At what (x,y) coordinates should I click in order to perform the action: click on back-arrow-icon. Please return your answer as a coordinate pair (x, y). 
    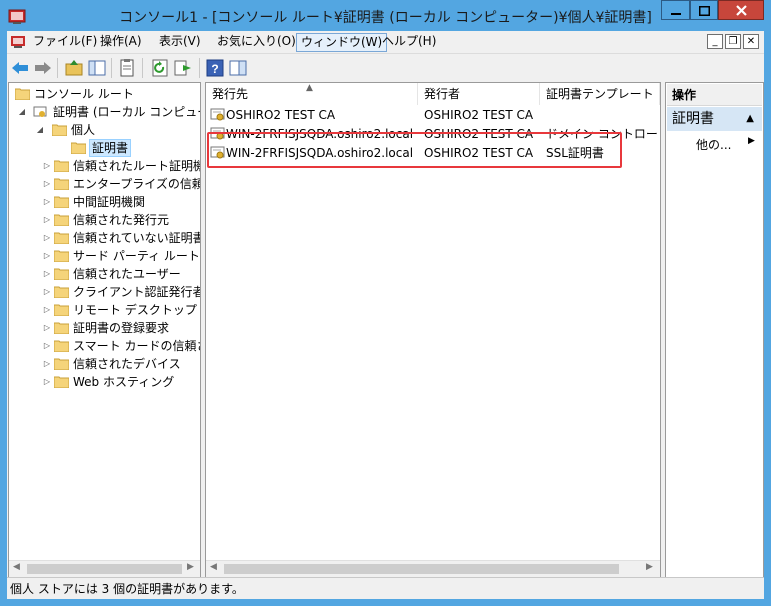
    Looking at the image, I should click on (20, 68).